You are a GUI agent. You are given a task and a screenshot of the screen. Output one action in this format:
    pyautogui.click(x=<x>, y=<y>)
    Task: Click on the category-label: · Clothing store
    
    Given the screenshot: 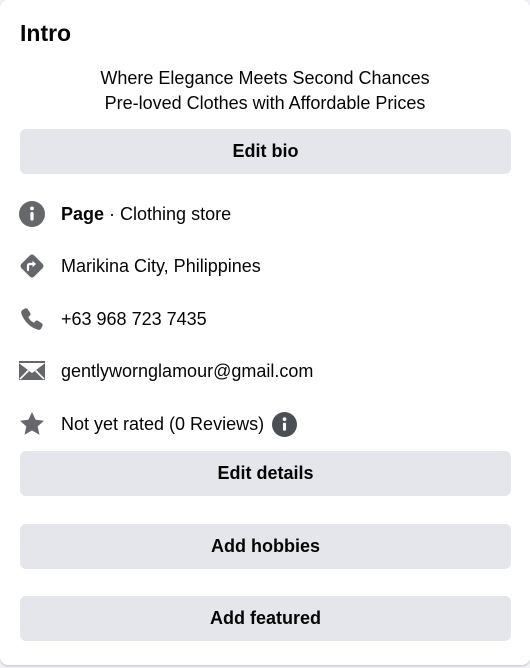 What is the action you would take?
    pyautogui.click(x=168, y=213)
    